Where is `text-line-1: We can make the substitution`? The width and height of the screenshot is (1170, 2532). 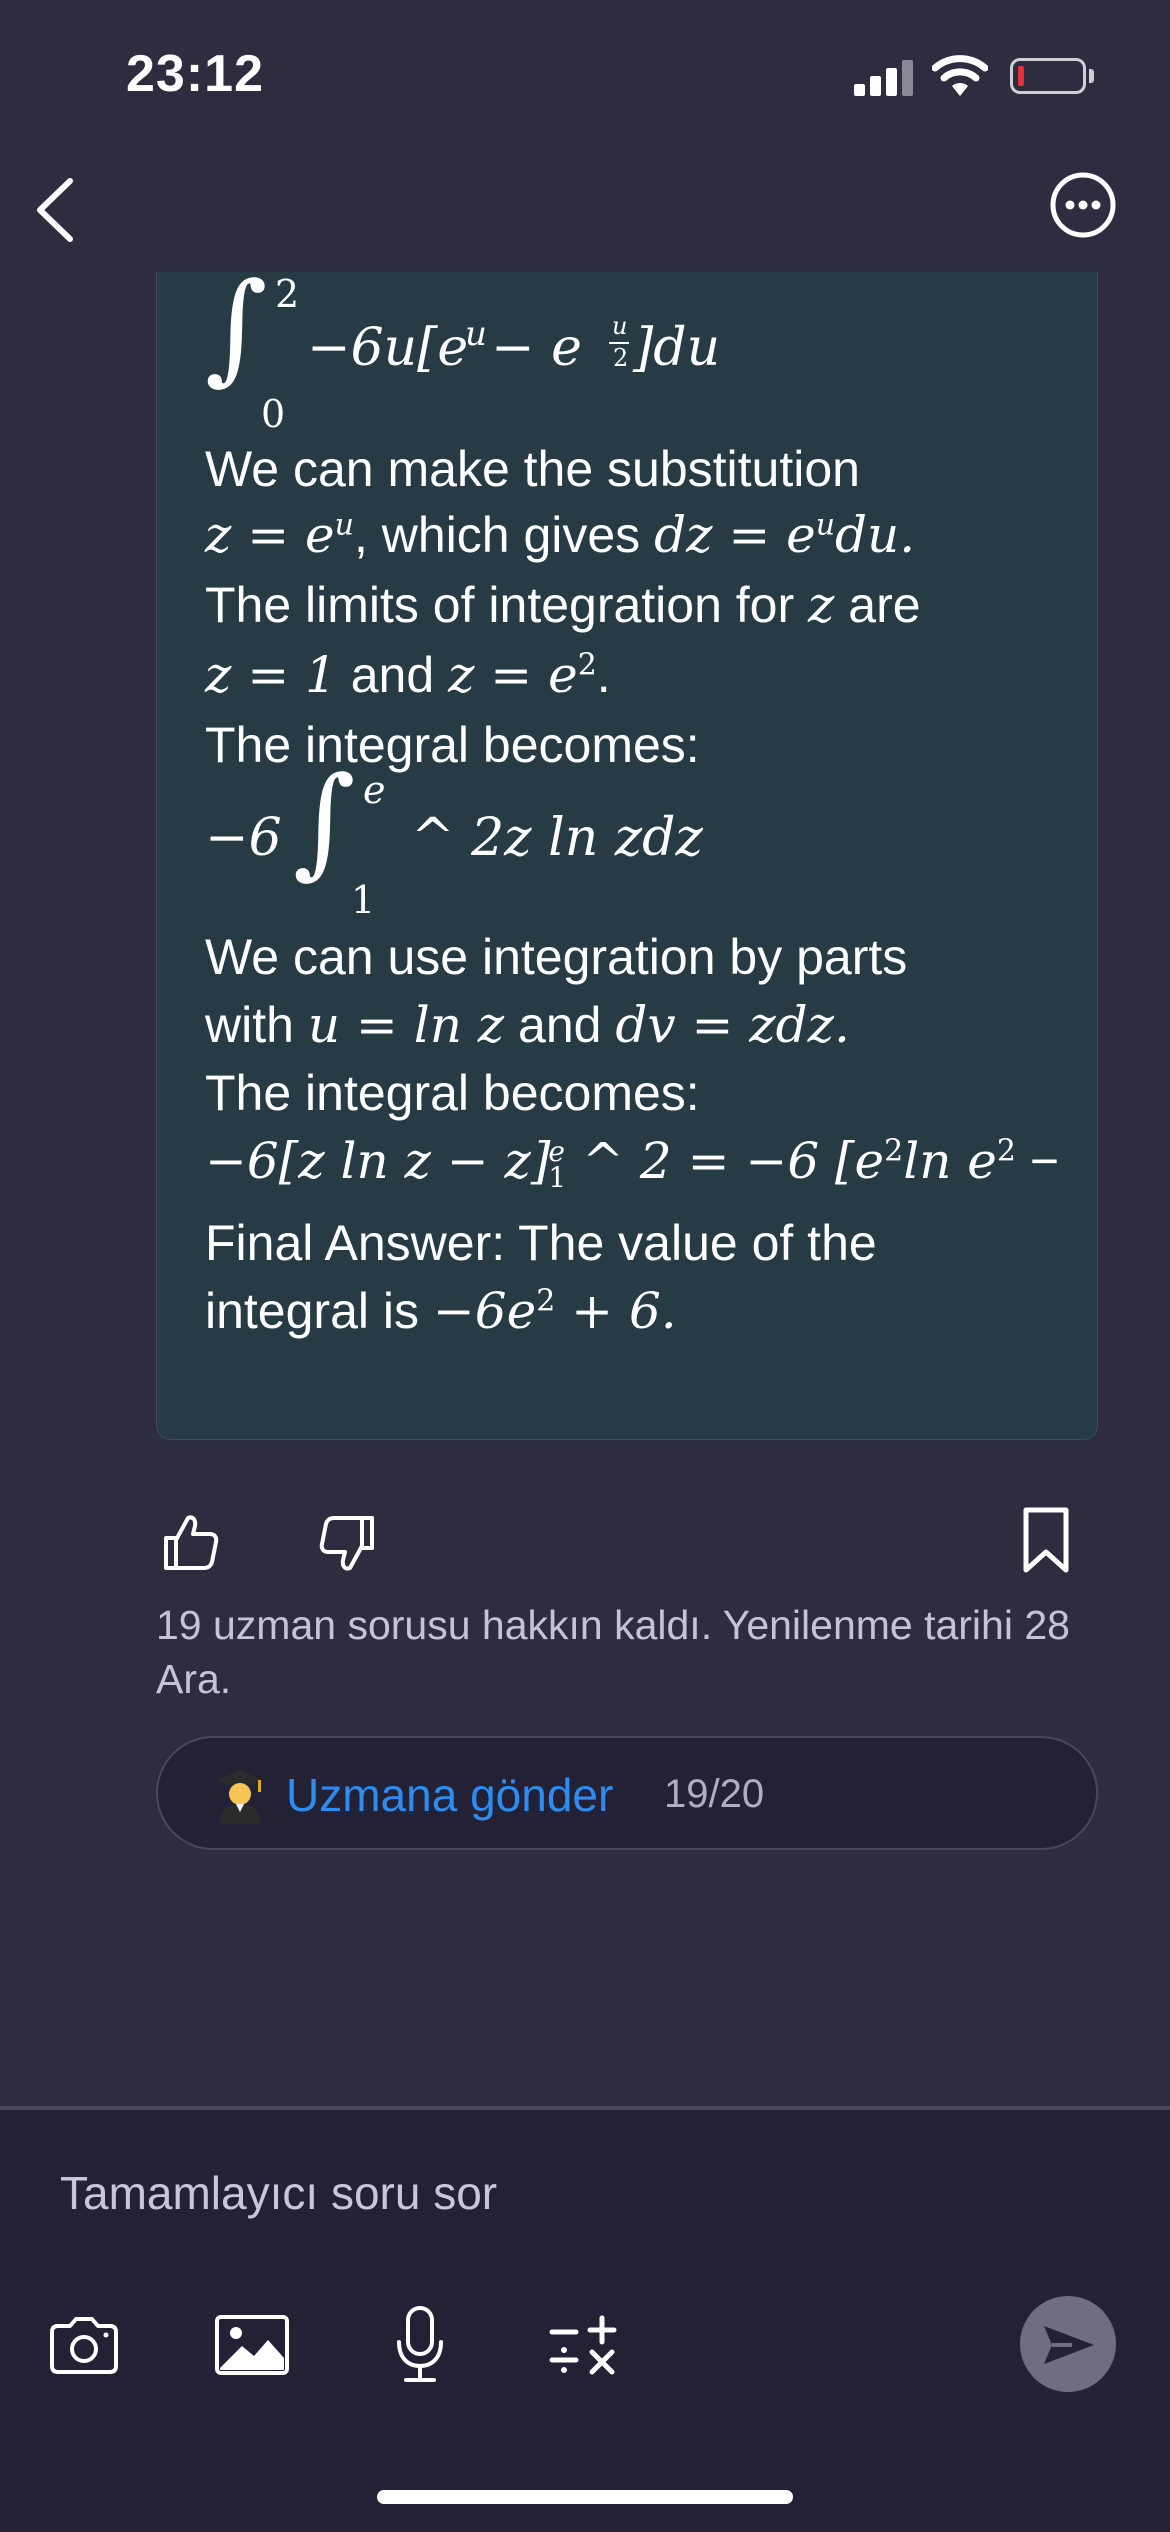 text-line-1: We can make the substitution is located at coordinates (532, 469).